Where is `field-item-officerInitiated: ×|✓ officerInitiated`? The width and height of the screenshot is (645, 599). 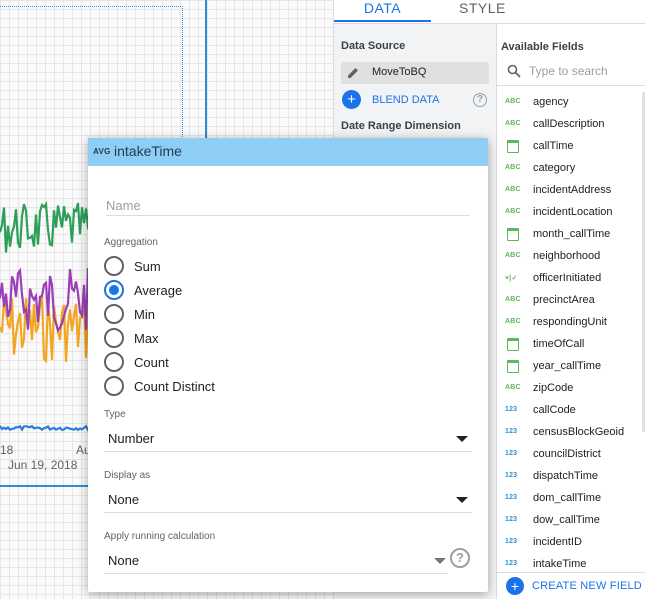 field-item-officerInitiated: ×|✓ officerInitiated is located at coordinates (571, 279).